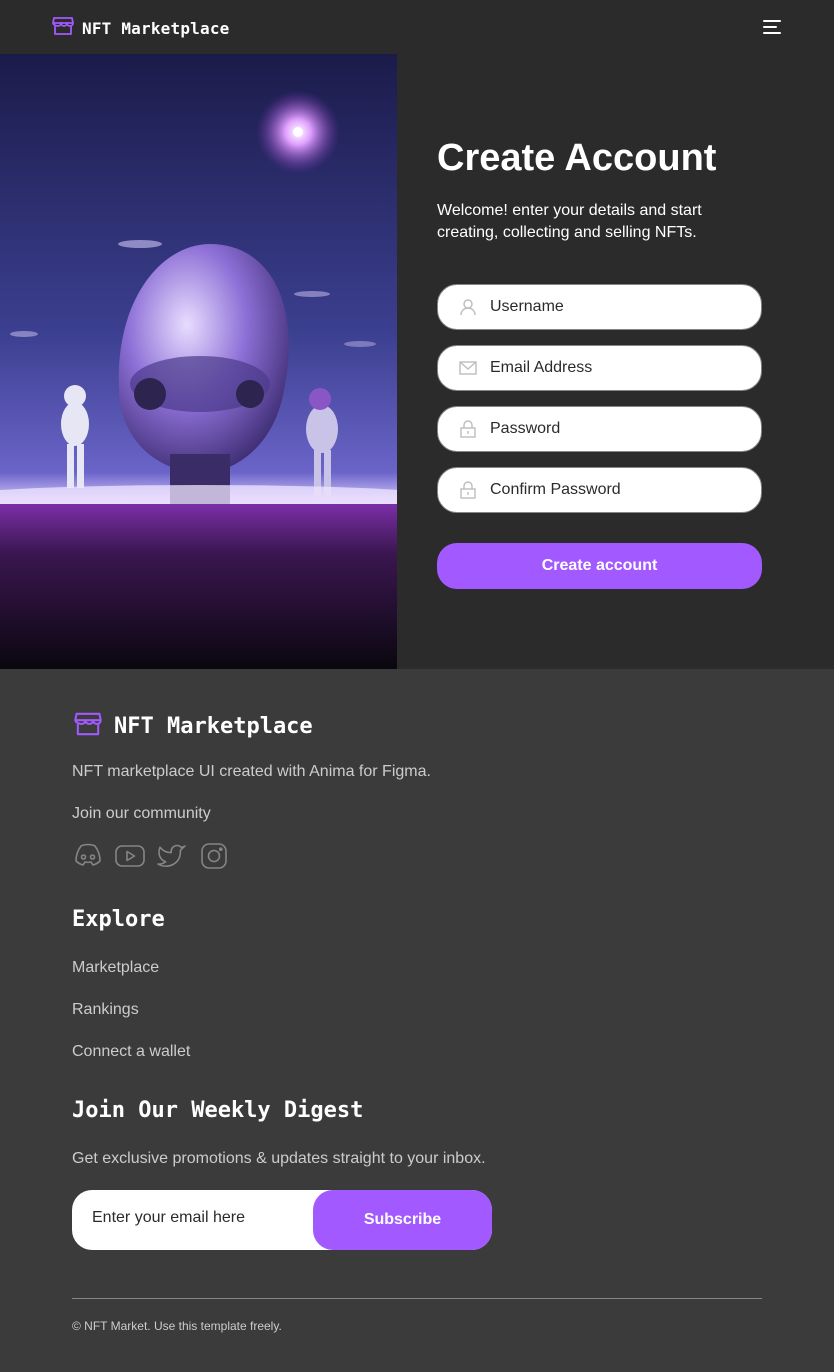 This screenshot has width=834, height=1372. What do you see at coordinates (115, 968) in the screenshot?
I see `footer-link-marketplace: Marketplace` at bounding box center [115, 968].